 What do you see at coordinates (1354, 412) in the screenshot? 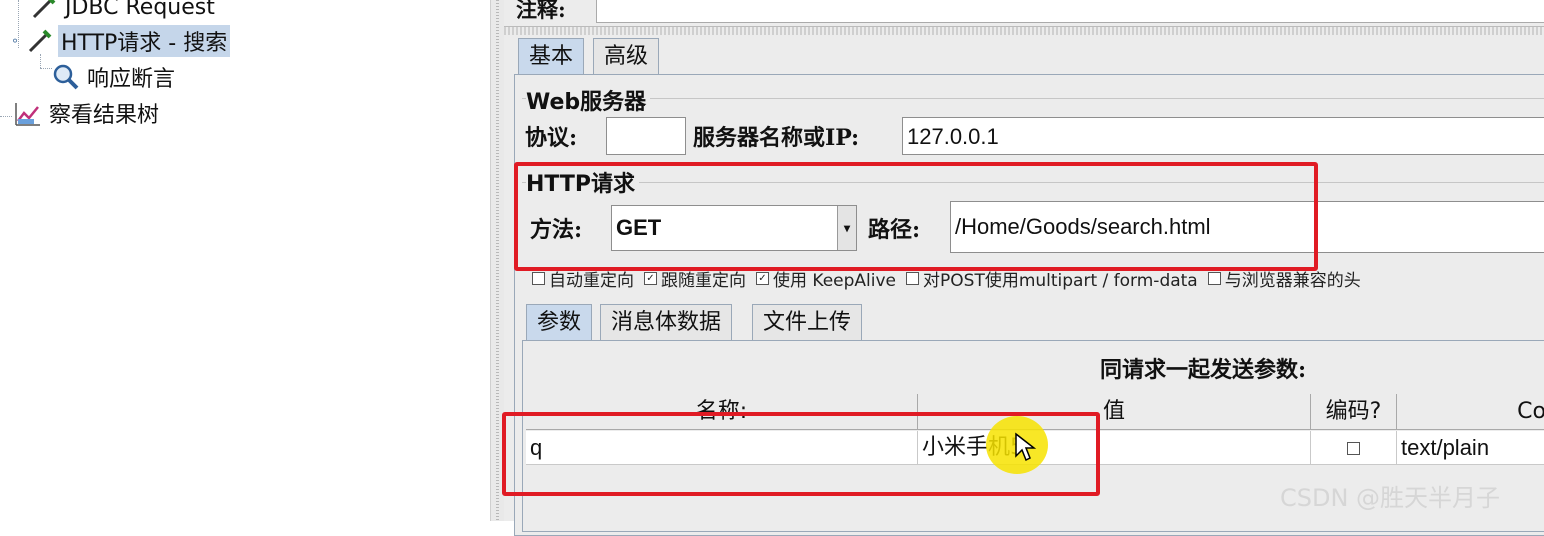
I see `column-header-encode: 编码?` at bounding box center [1354, 412].